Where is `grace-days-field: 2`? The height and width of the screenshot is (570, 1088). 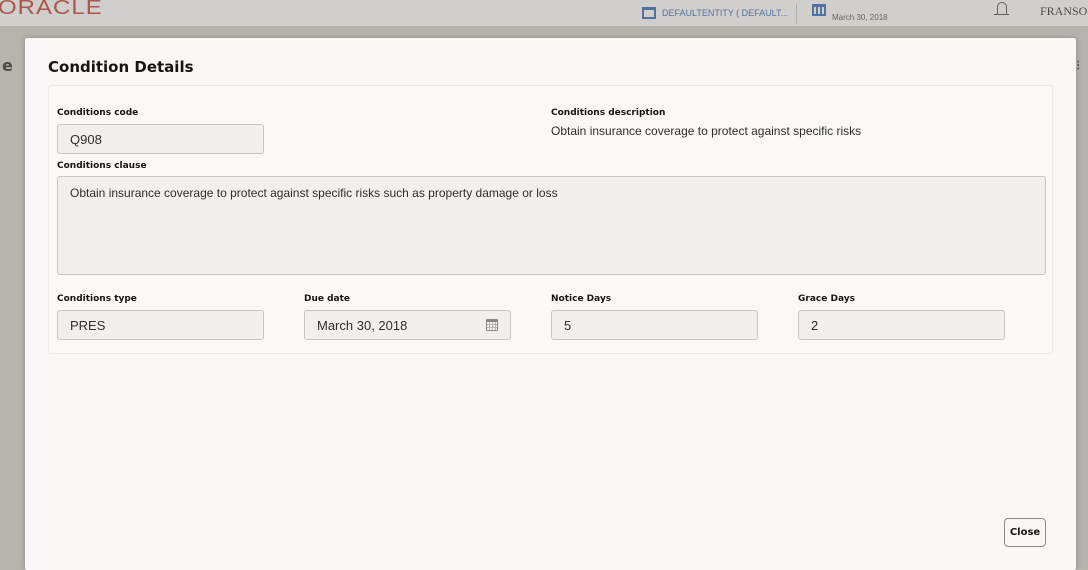
grace-days-field: 2 is located at coordinates (901, 325).